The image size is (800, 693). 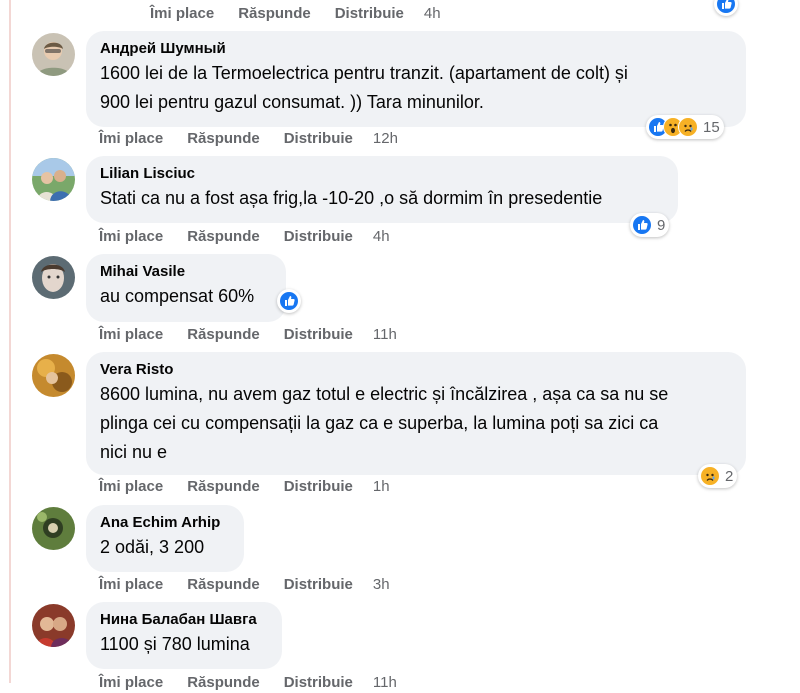 I want to click on reaction-summary: 9, so click(x=650, y=225).